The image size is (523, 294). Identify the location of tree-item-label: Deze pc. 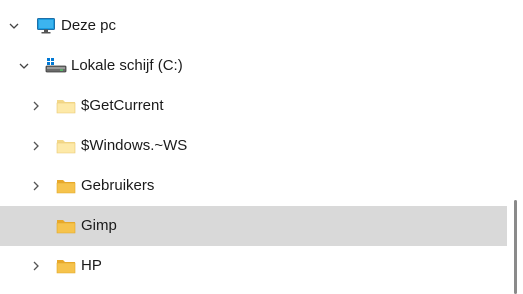
(89, 25).